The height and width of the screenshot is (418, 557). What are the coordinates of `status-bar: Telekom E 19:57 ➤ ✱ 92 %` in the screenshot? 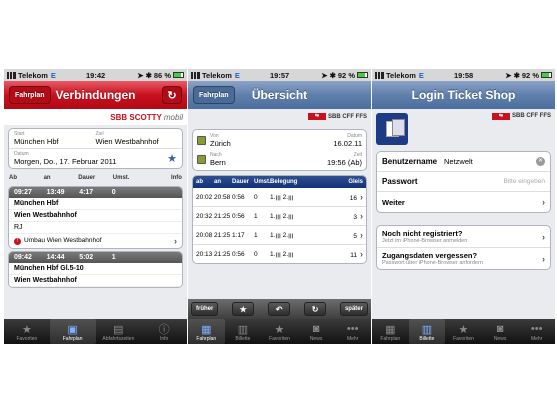 It's located at (279, 75).